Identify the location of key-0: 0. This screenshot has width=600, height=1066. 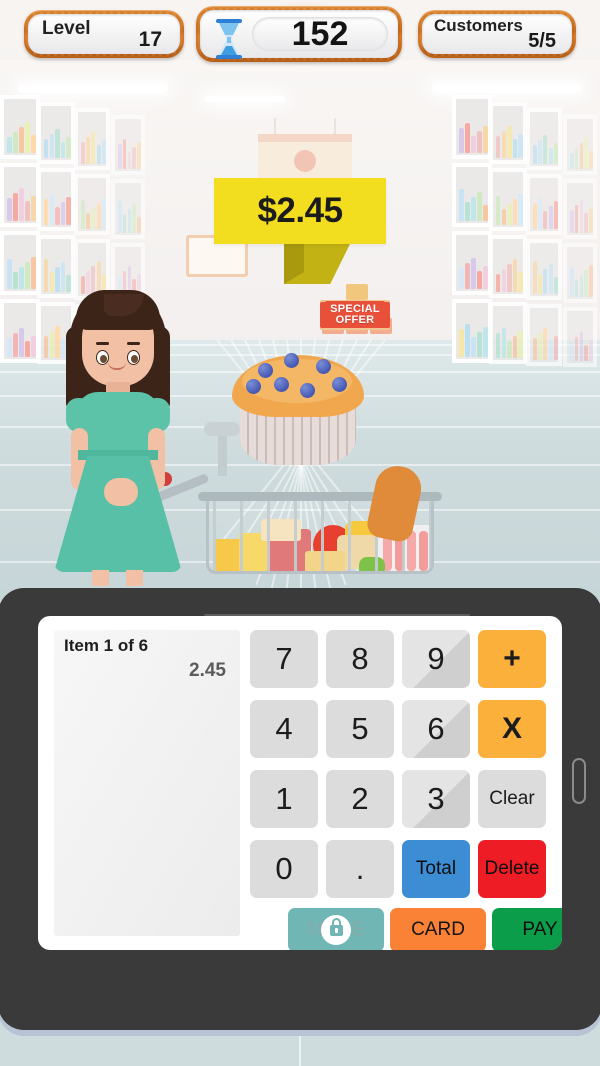
(284, 869).